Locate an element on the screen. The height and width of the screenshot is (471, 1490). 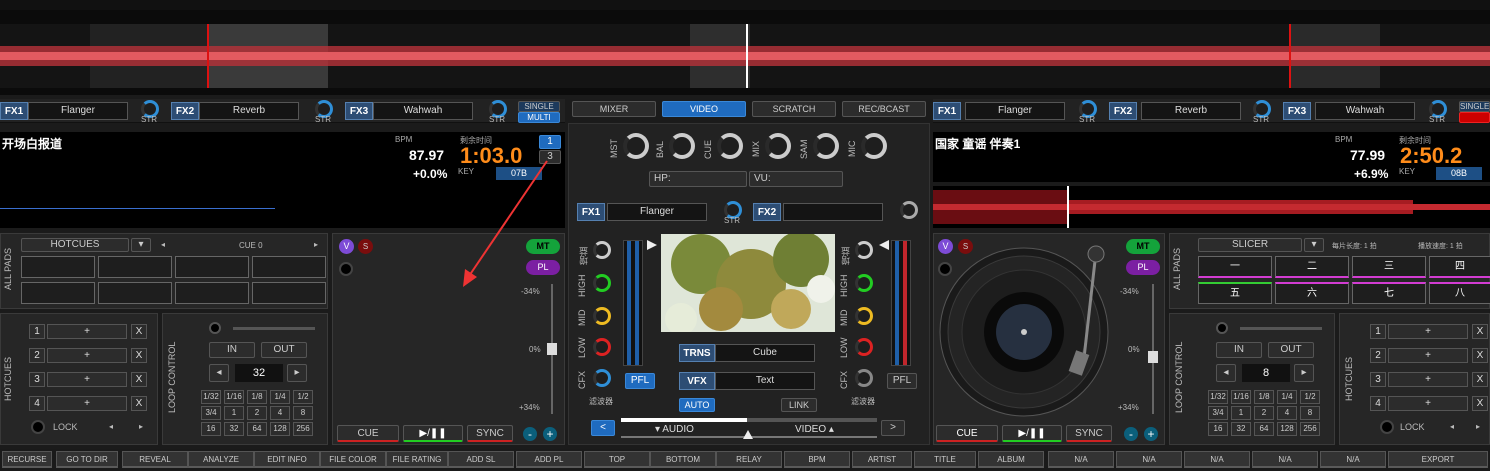
right-single-button: SINGLE is located at coordinates (1474, 106).